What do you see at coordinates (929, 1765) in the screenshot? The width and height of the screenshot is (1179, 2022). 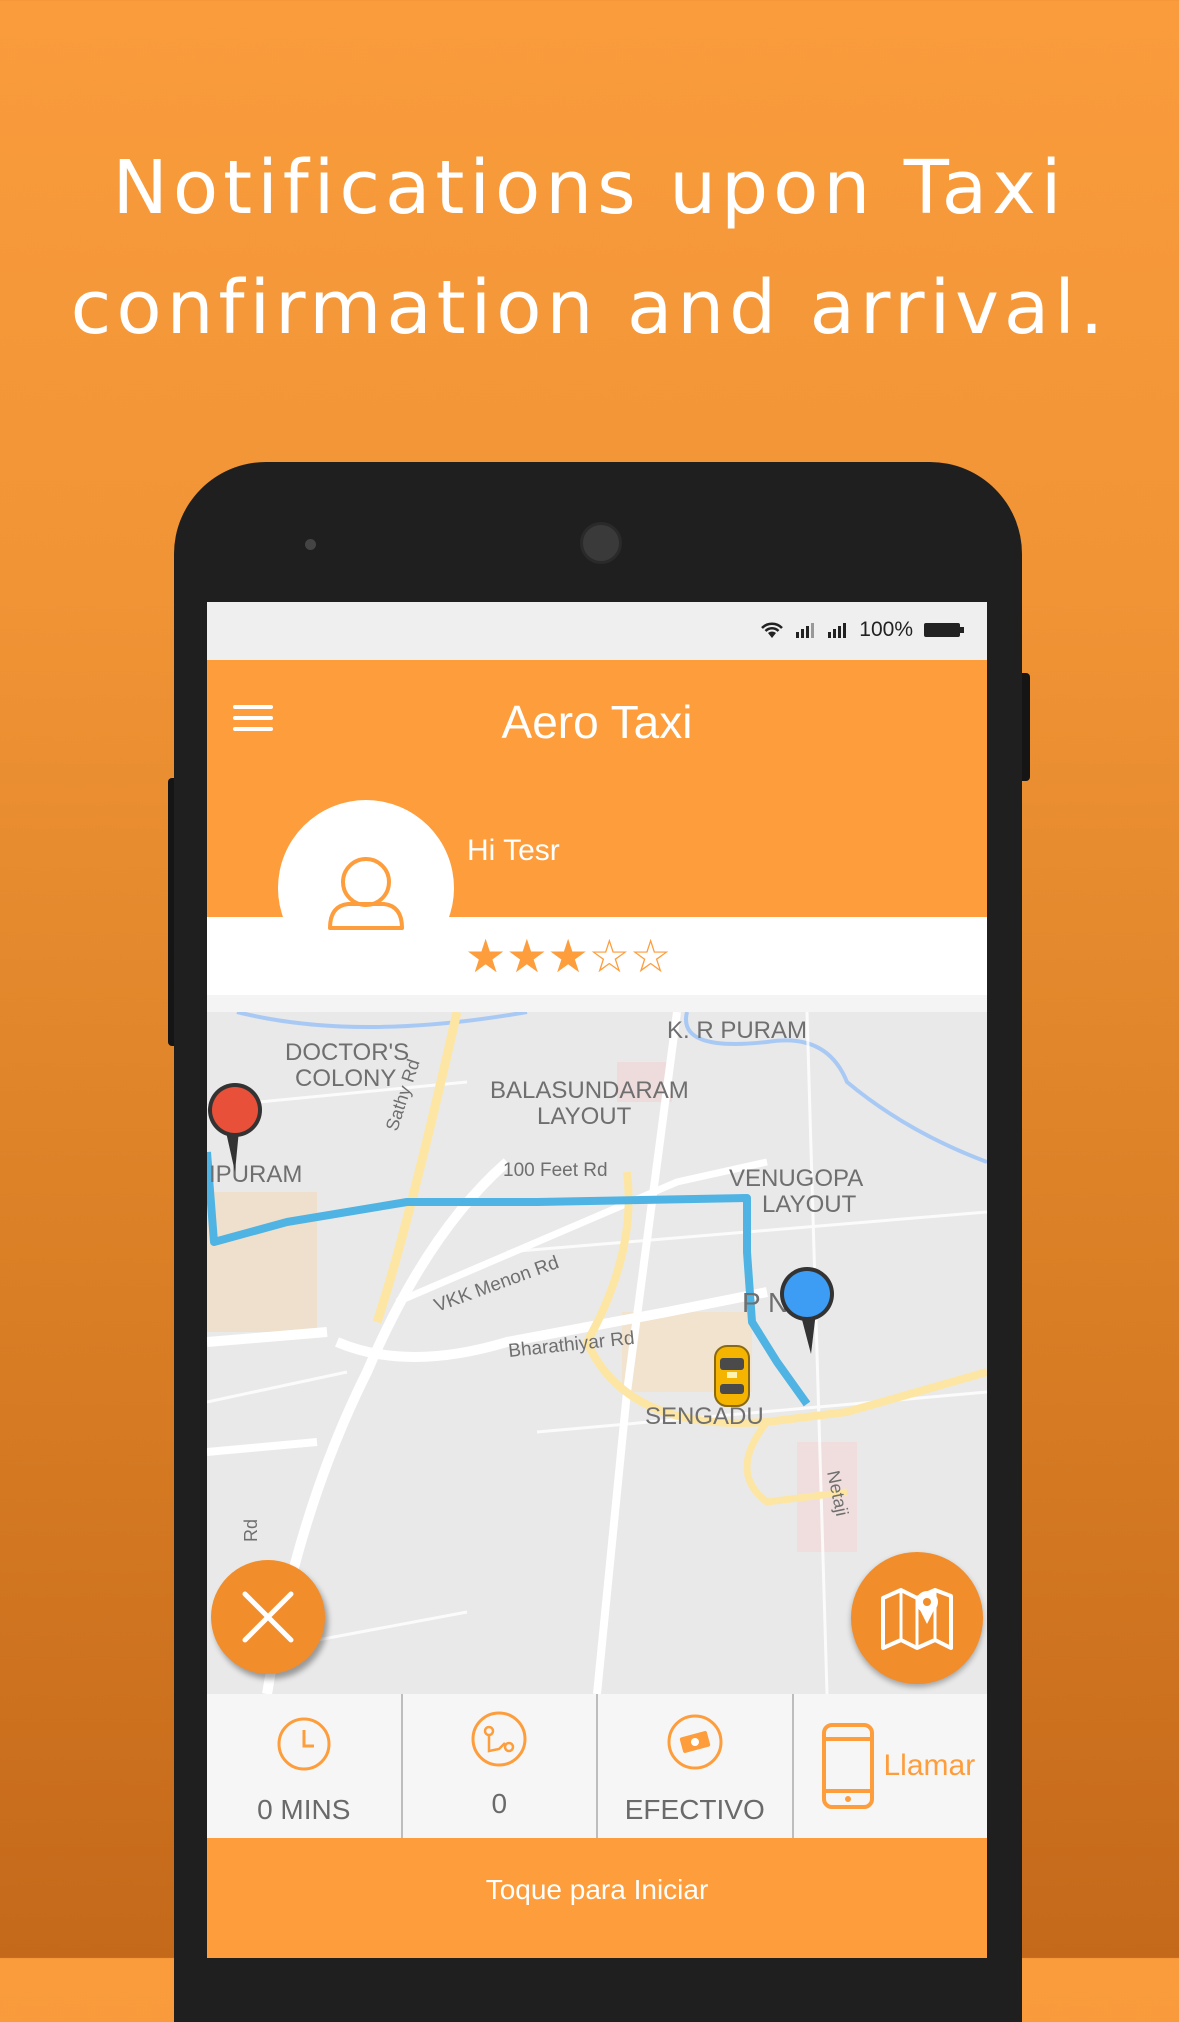 I see `call-driver-label: Llamar` at bounding box center [929, 1765].